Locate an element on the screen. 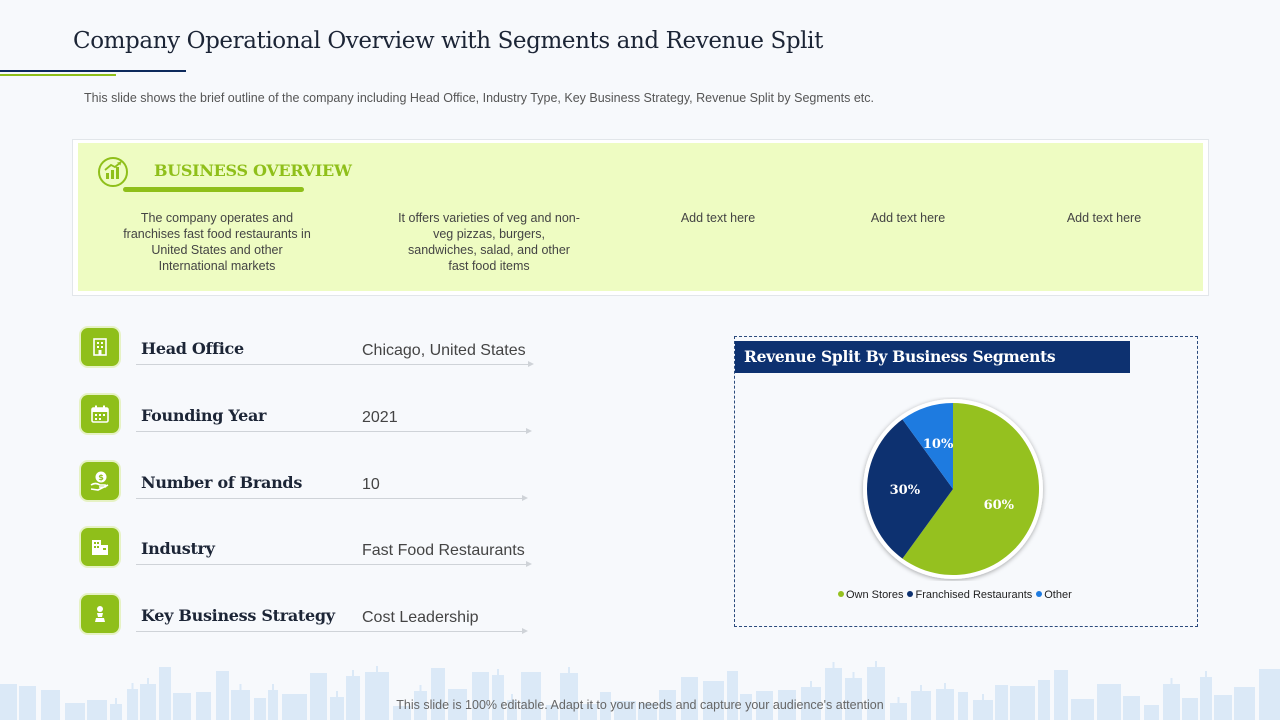 The image size is (1280, 720). head-office-icon-tile is located at coordinates (100, 347).